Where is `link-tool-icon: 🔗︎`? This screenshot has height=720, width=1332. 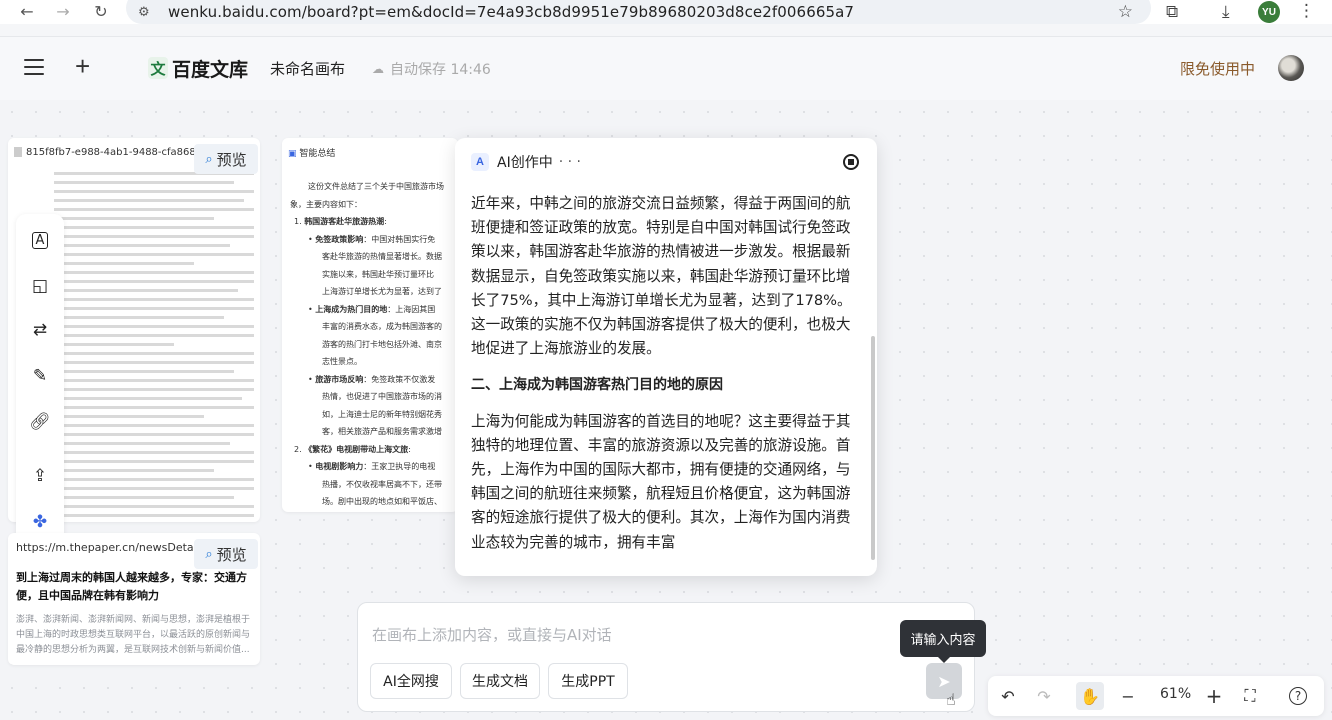
link-tool-icon: 🔗︎ is located at coordinates (40, 422).